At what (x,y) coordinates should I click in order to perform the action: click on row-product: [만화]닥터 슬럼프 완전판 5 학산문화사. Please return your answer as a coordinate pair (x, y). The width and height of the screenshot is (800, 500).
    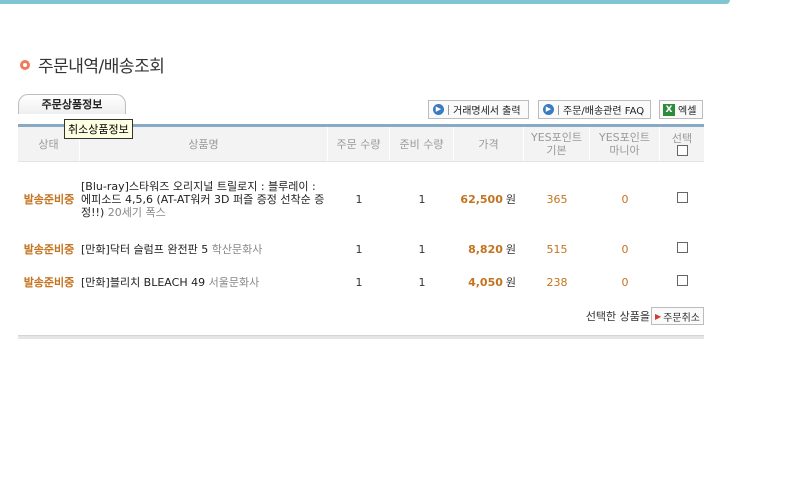
    Looking at the image, I should click on (204, 249).